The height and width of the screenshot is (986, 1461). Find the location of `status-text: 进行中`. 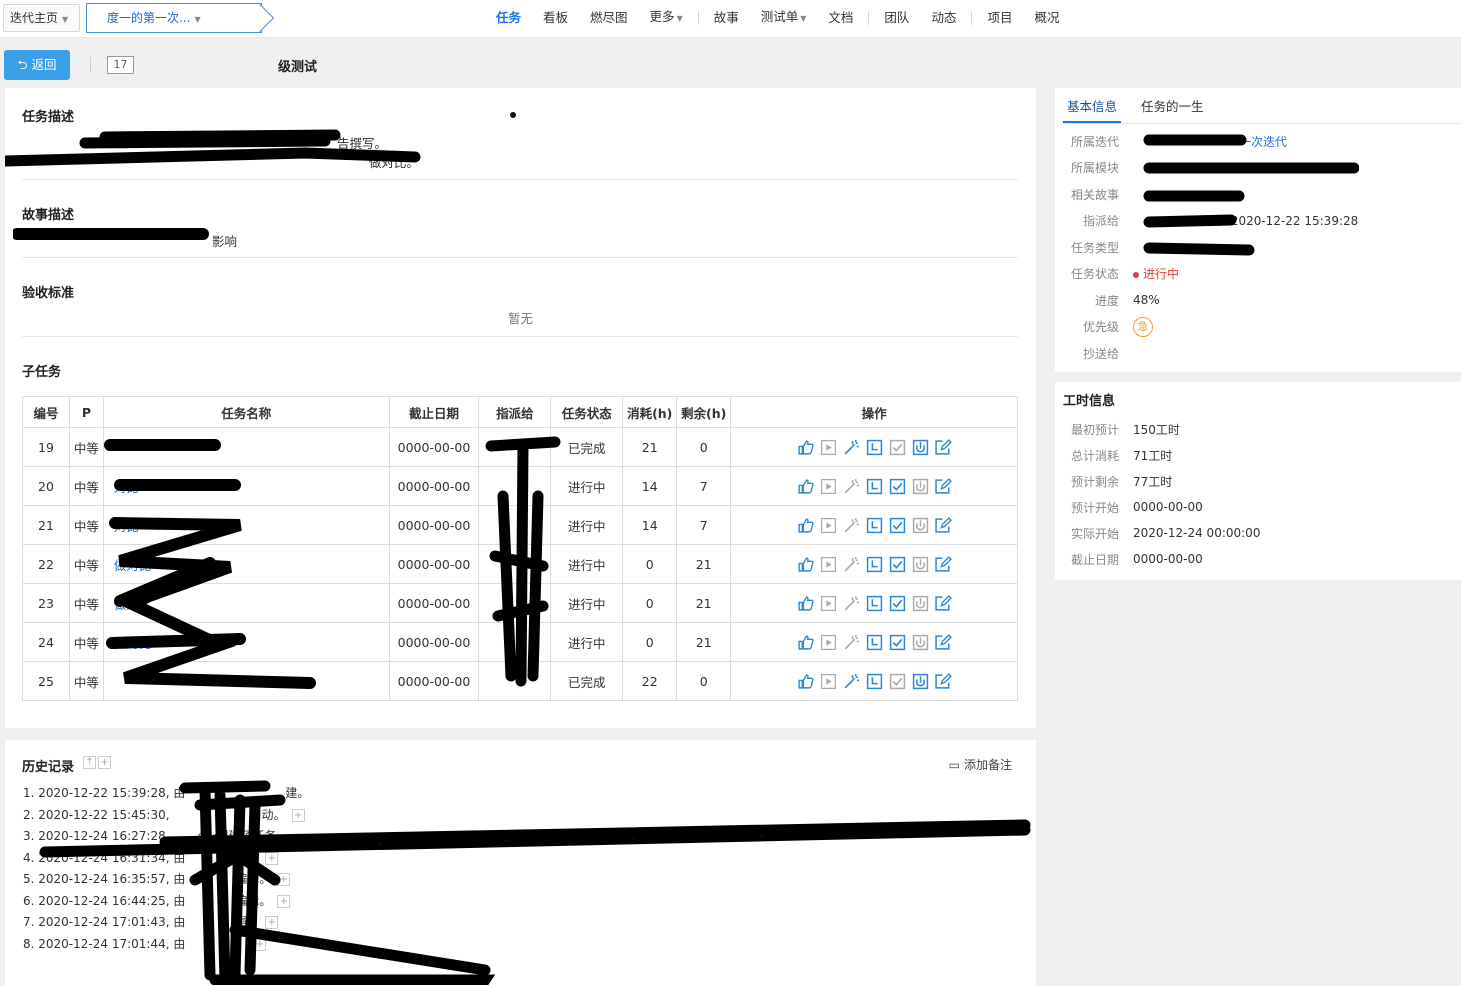

status-text: 进行中 is located at coordinates (1161, 274).